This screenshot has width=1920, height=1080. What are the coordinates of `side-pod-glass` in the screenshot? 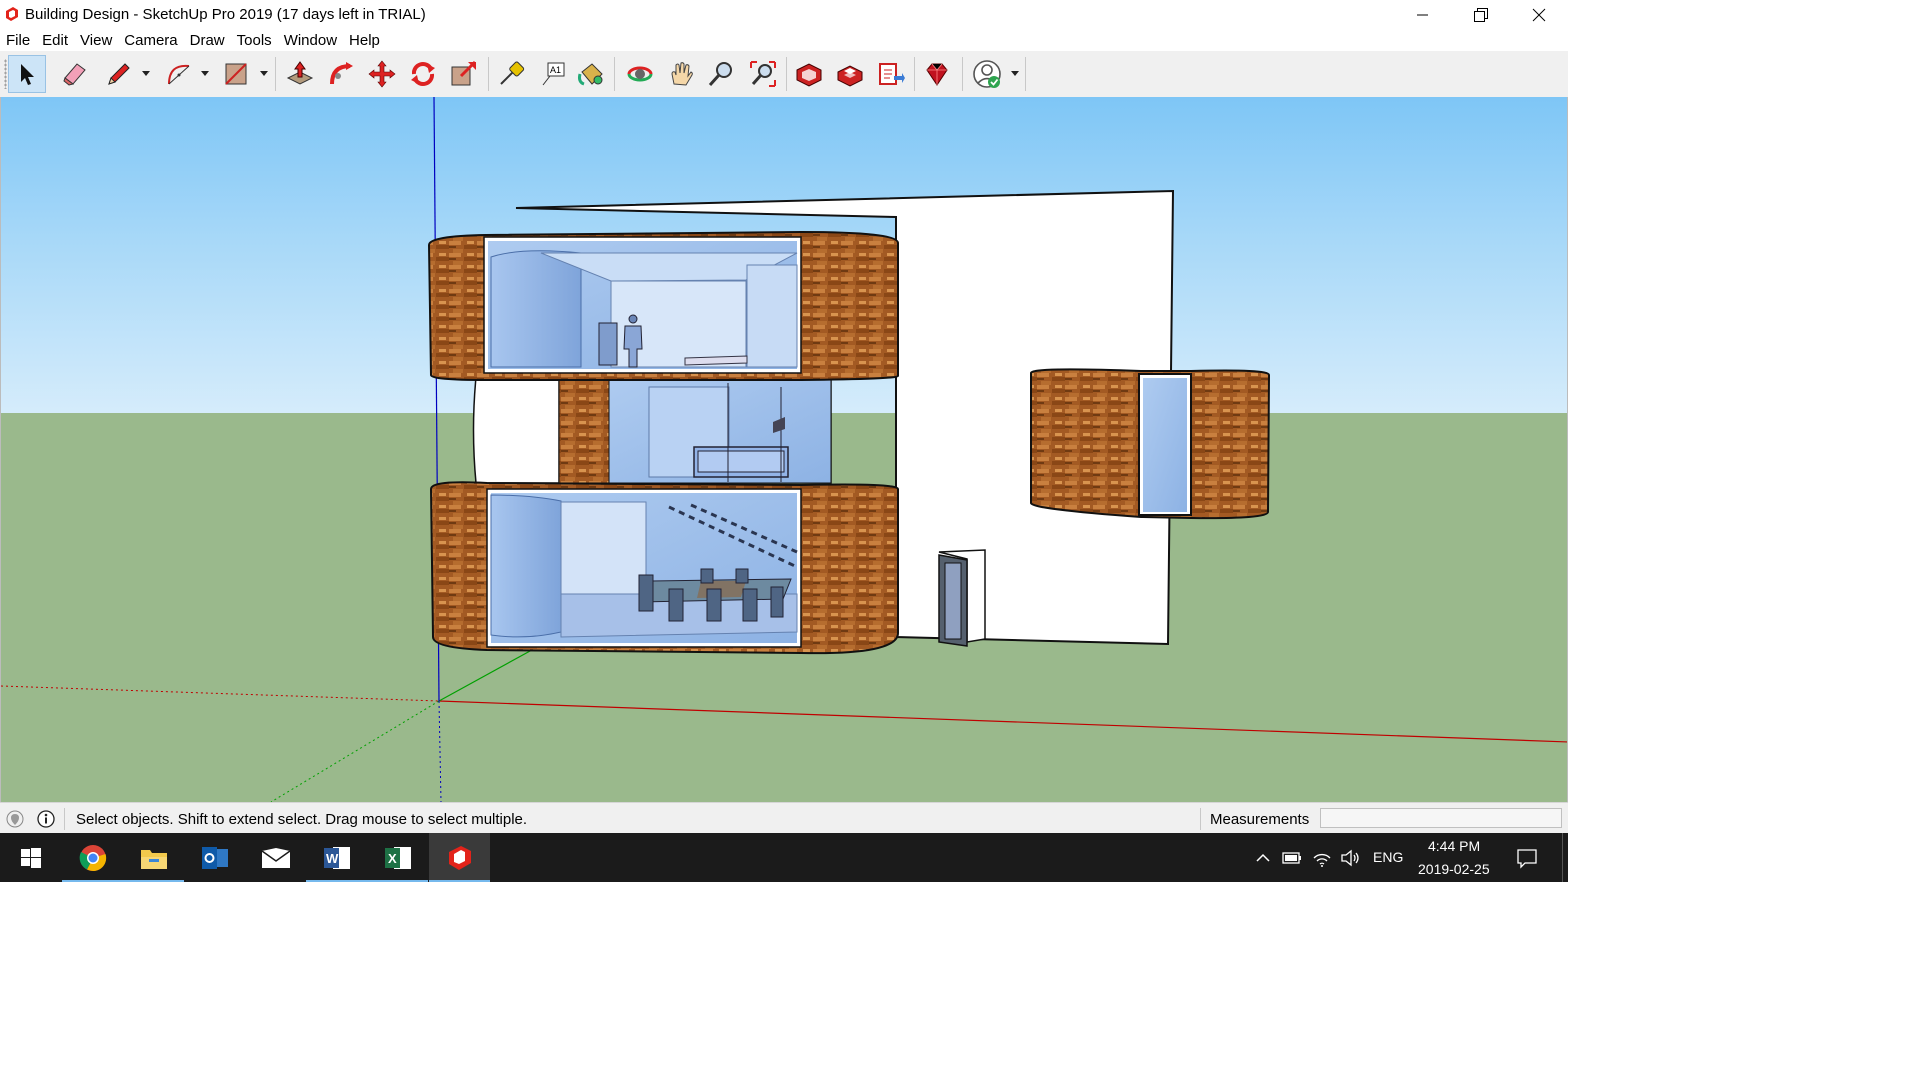 It's located at (1165, 445).